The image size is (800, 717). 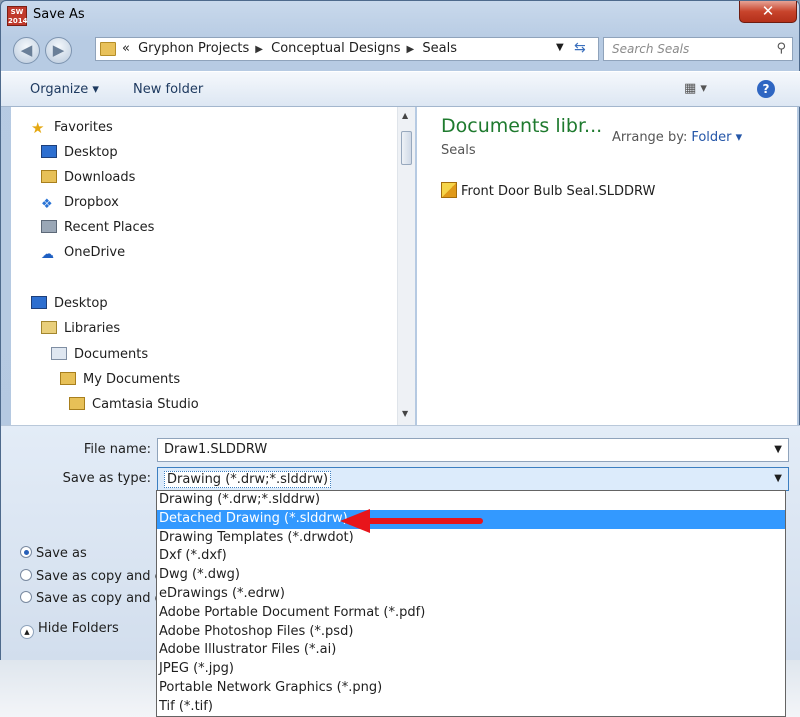 I want to click on cloud-icon: ☁, so click(x=47, y=254).